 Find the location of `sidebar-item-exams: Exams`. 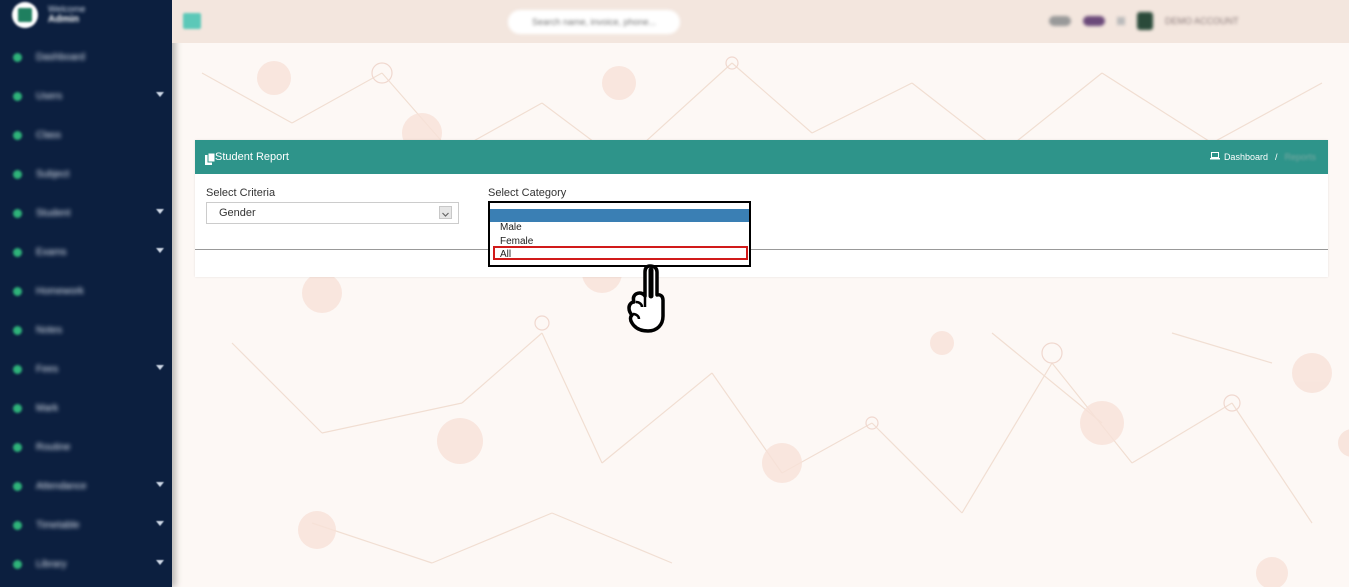

sidebar-item-exams: Exams is located at coordinates (86, 252).